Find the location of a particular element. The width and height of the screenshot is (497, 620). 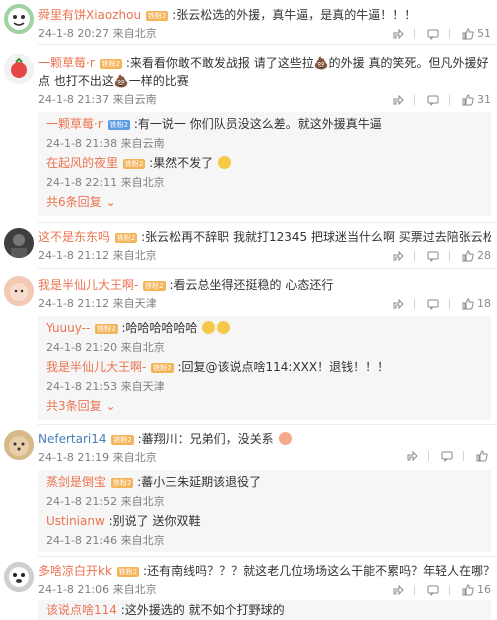

comment-actions: 16 is located at coordinates (435, 590).